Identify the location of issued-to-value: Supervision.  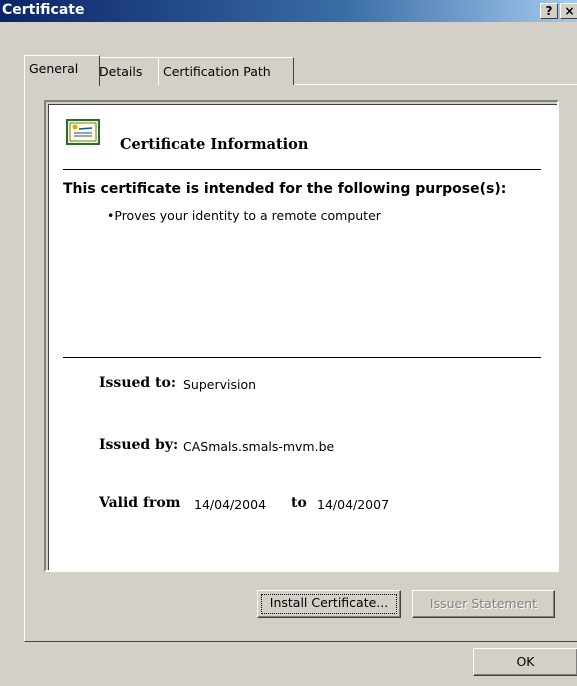
(220, 384).